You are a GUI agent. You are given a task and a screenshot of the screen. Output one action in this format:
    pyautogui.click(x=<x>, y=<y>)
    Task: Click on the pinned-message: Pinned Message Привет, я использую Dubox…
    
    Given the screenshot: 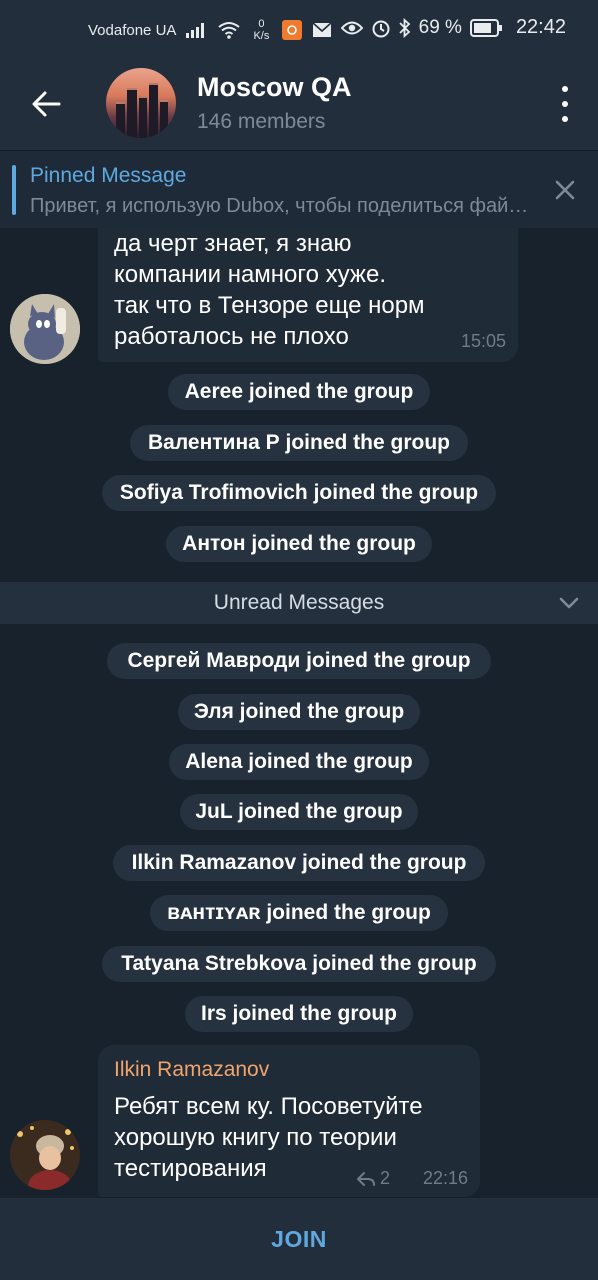 What is the action you would take?
    pyautogui.click(x=299, y=189)
    